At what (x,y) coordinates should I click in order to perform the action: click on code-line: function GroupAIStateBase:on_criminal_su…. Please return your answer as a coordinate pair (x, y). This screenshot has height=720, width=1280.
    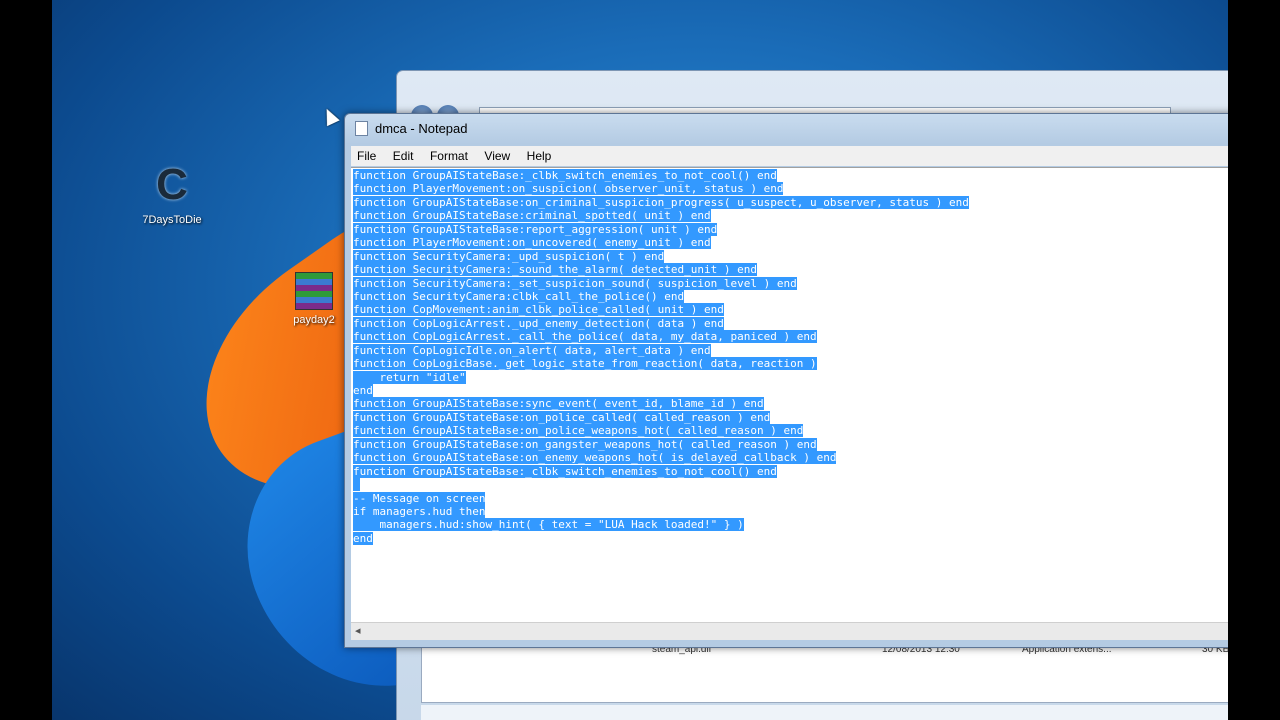
    Looking at the image, I should click on (661, 202).